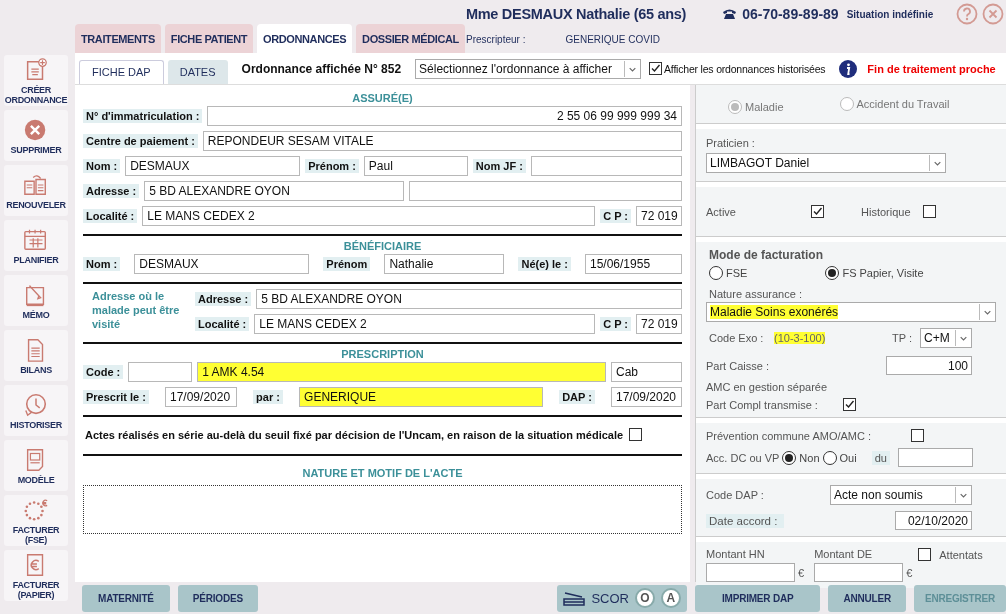 This screenshot has width=1006, height=614. I want to click on sidebar-button: SUPPRIMER, so click(36, 135).